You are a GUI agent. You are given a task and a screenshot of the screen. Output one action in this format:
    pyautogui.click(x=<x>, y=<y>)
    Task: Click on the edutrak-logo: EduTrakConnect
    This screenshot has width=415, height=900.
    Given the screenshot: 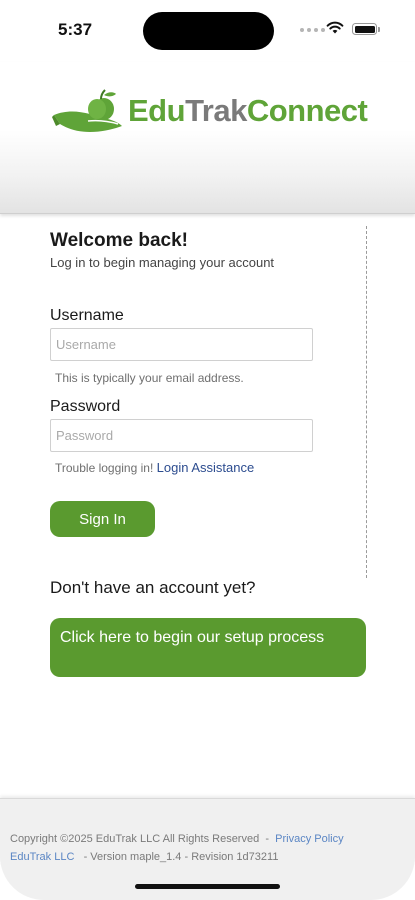 What is the action you would take?
    pyautogui.click(x=212, y=113)
    